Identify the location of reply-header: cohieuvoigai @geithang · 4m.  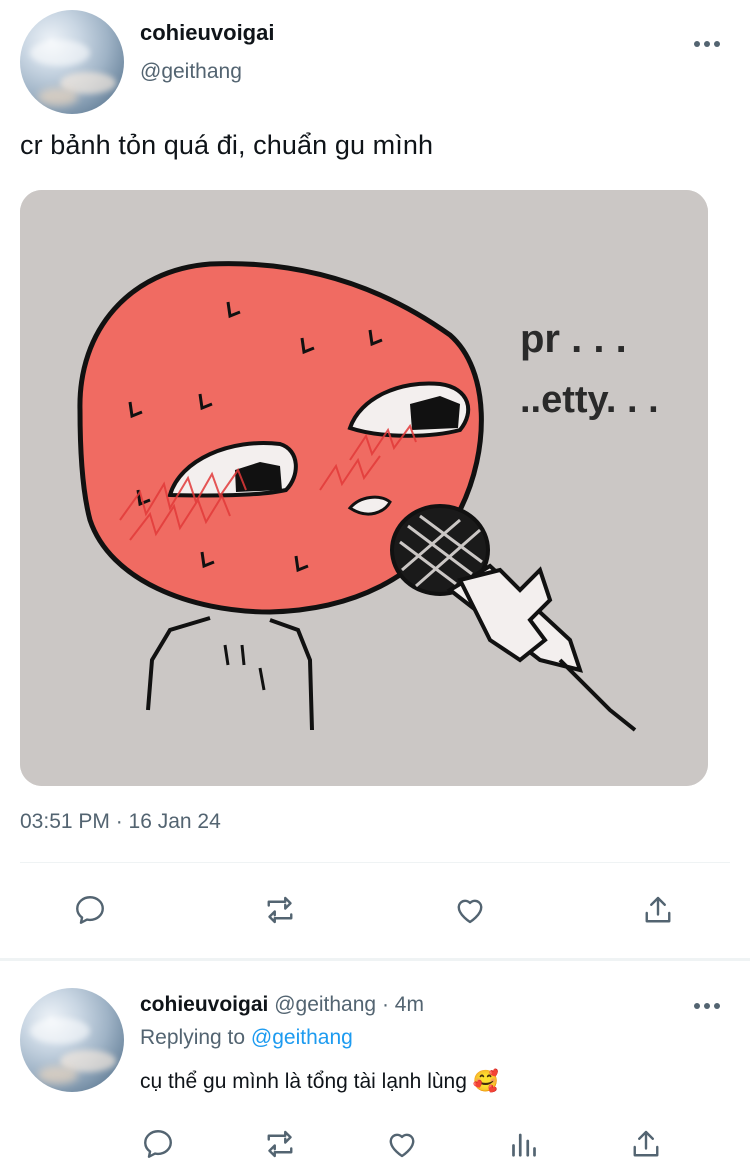
(282, 1005).